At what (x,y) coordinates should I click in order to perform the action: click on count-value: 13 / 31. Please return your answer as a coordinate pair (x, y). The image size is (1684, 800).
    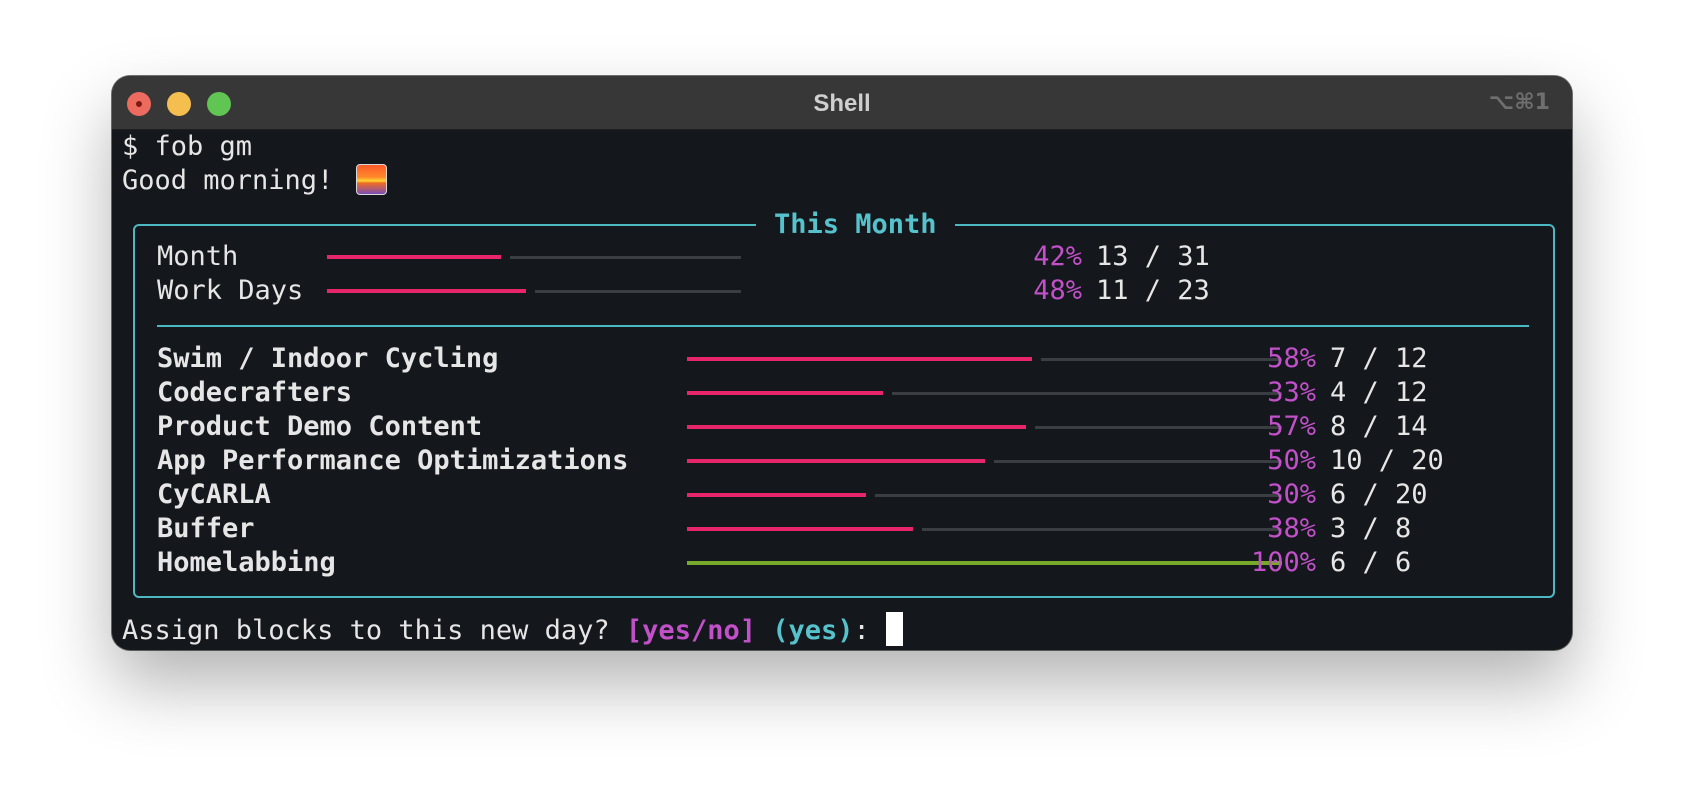
    Looking at the image, I should click on (1153, 256).